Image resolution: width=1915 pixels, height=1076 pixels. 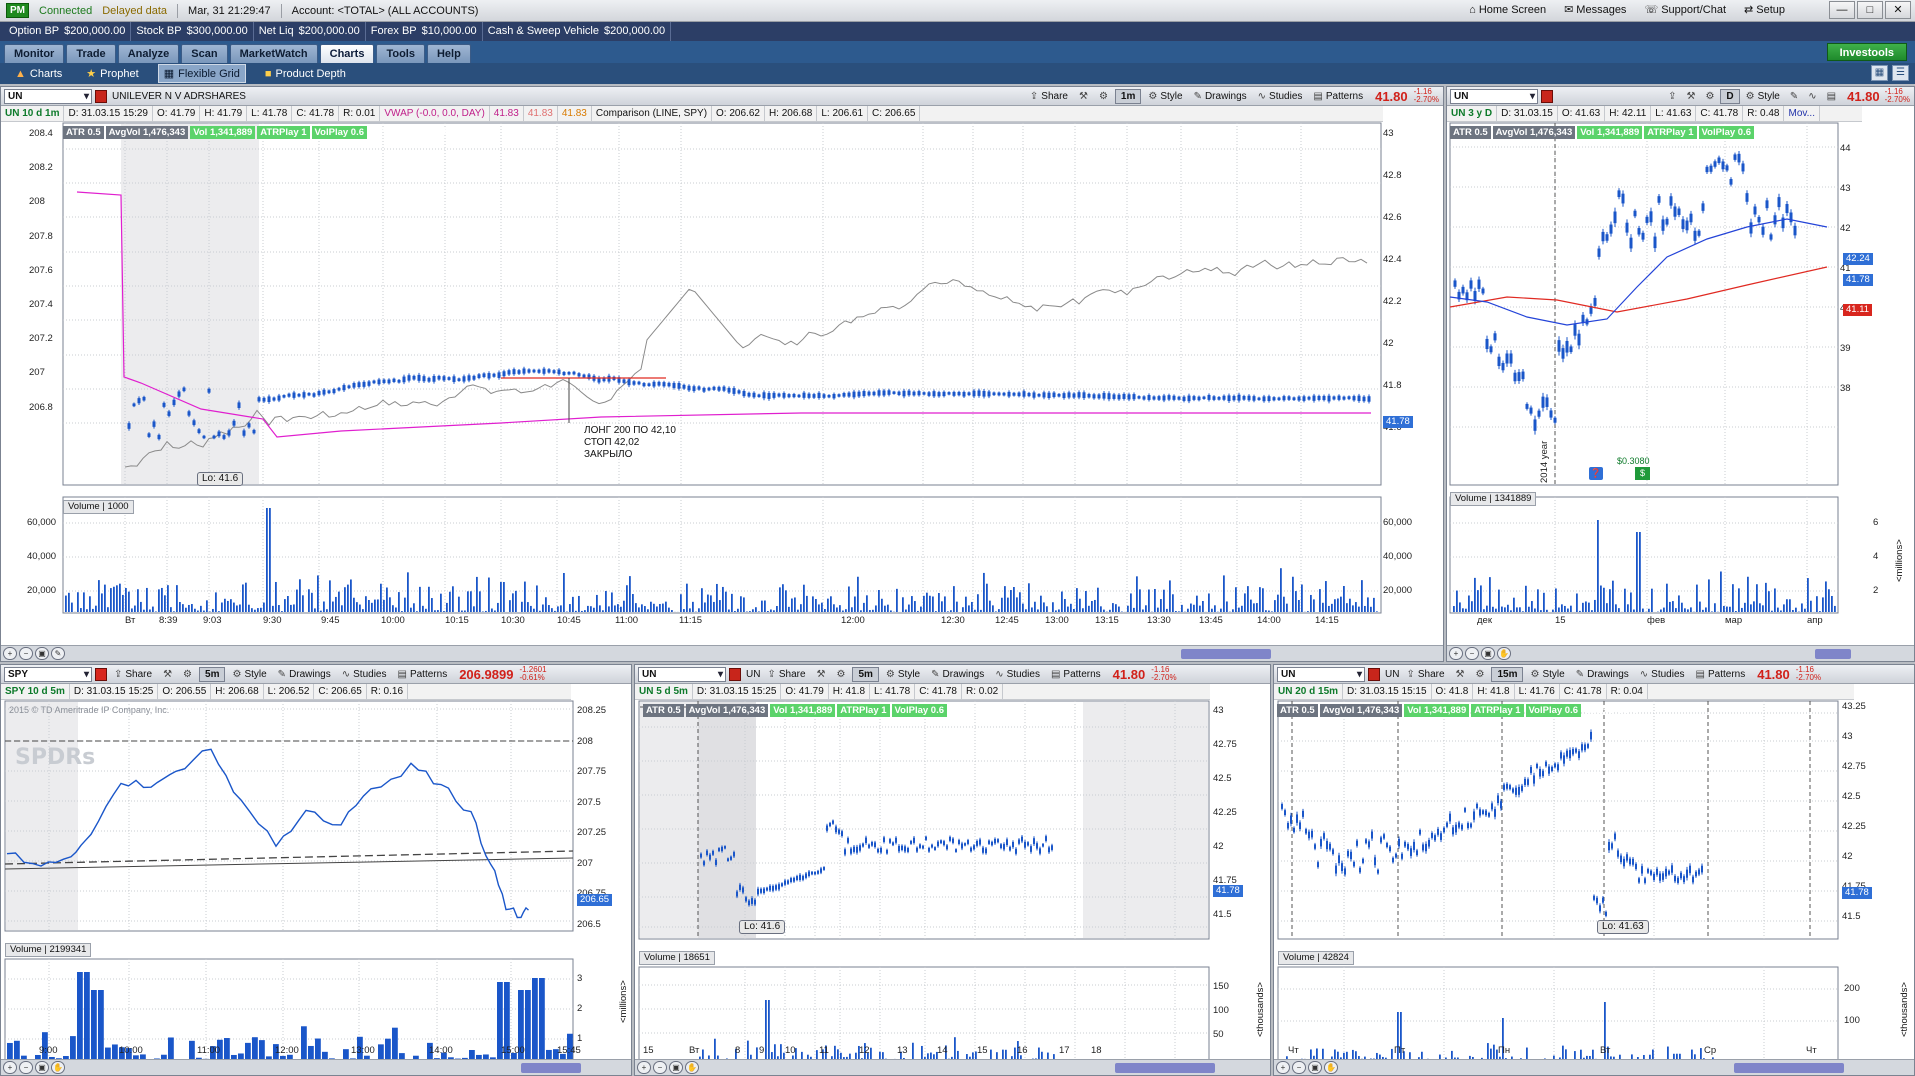 What do you see at coordinates (953, 870) in the screenshot?
I see `un-5d-chart-canvas` at bounding box center [953, 870].